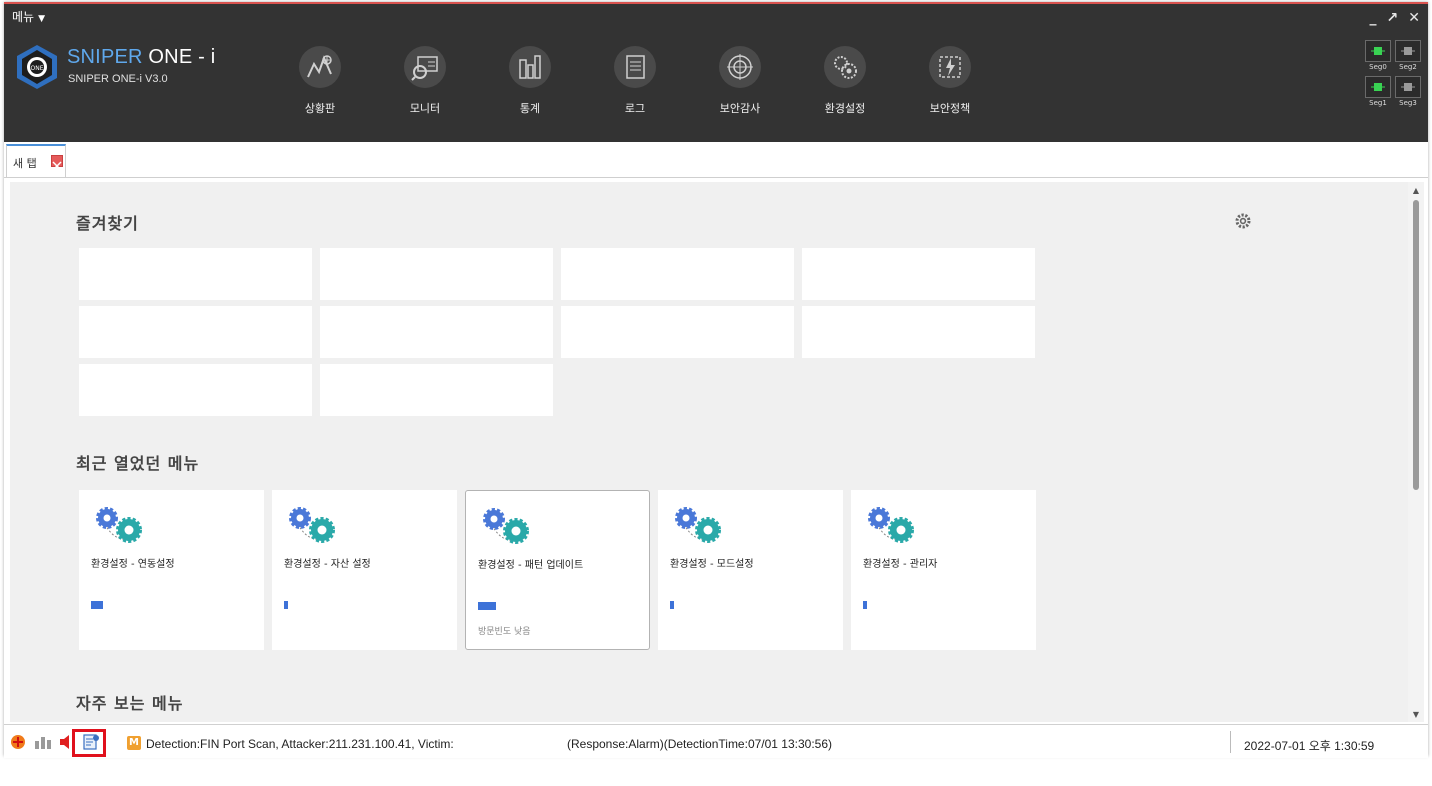 The width and height of the screenshot is (1432, 786). Describe the element at coordinates (530, 67) in the screenshot. I see `statistics-icon` at that location.